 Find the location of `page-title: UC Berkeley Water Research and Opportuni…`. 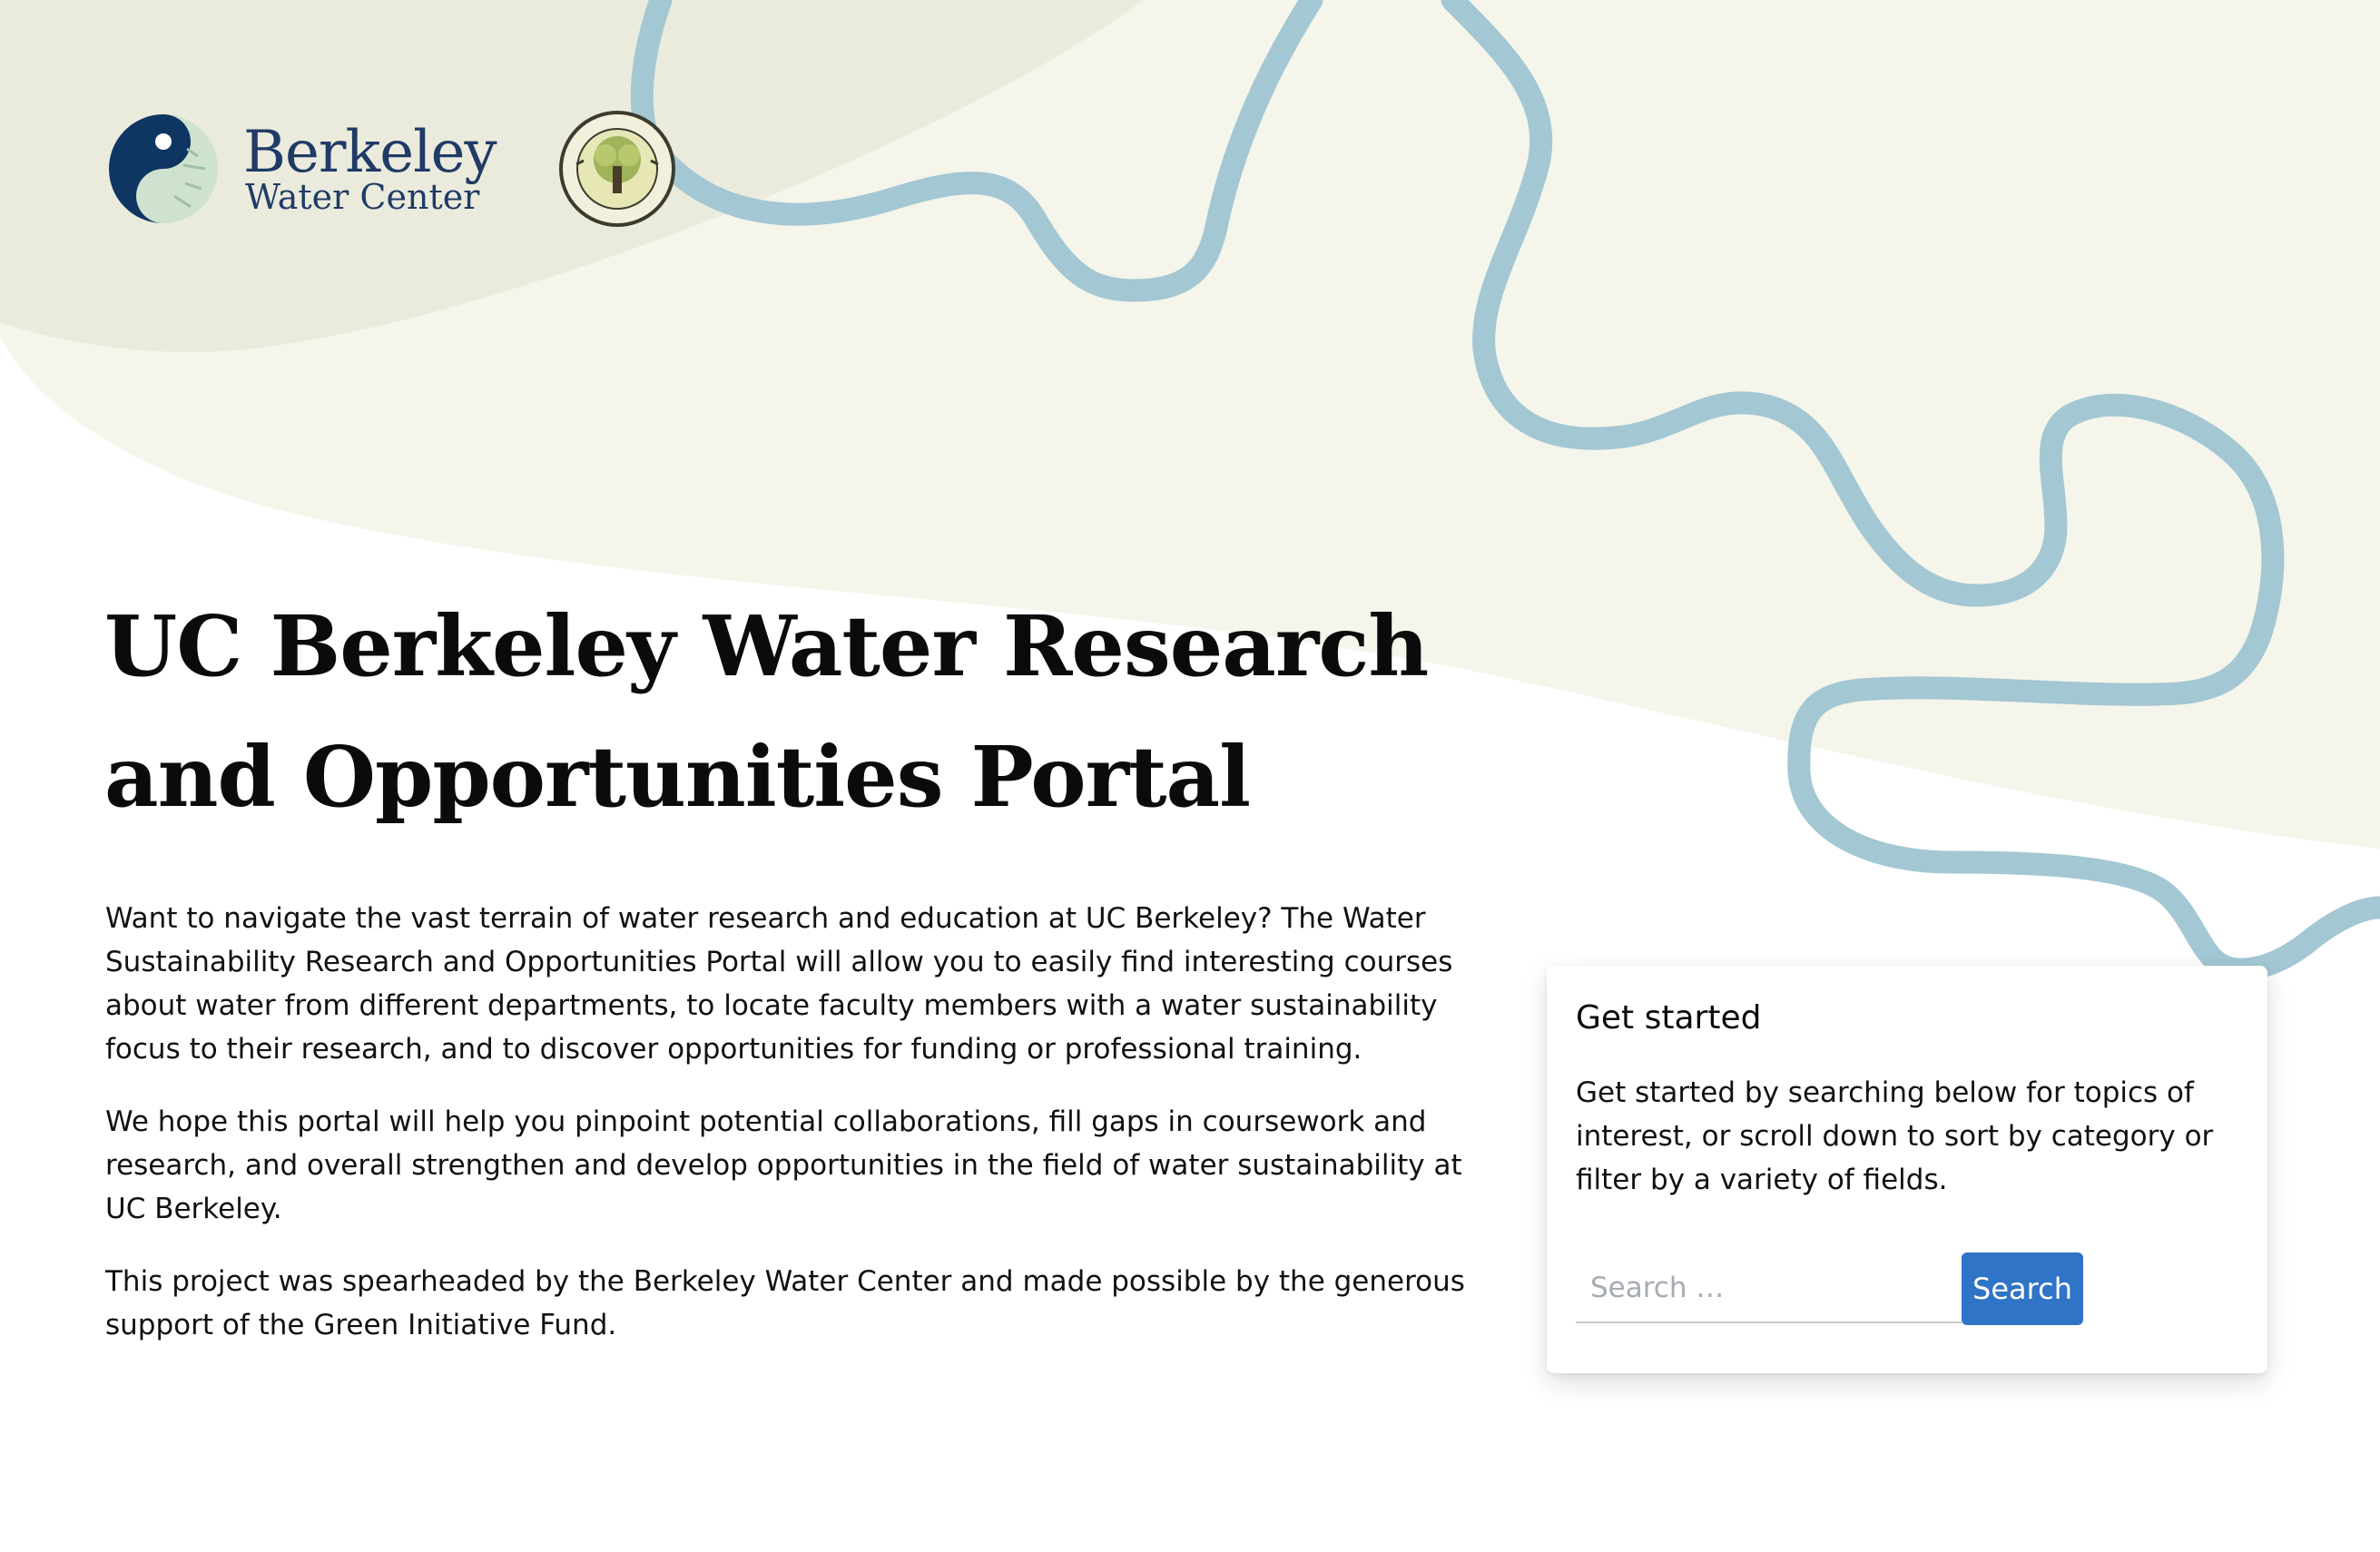

page-title: UC Berkeley Water Research and Opportuni… is located at coordinates (766, 711).